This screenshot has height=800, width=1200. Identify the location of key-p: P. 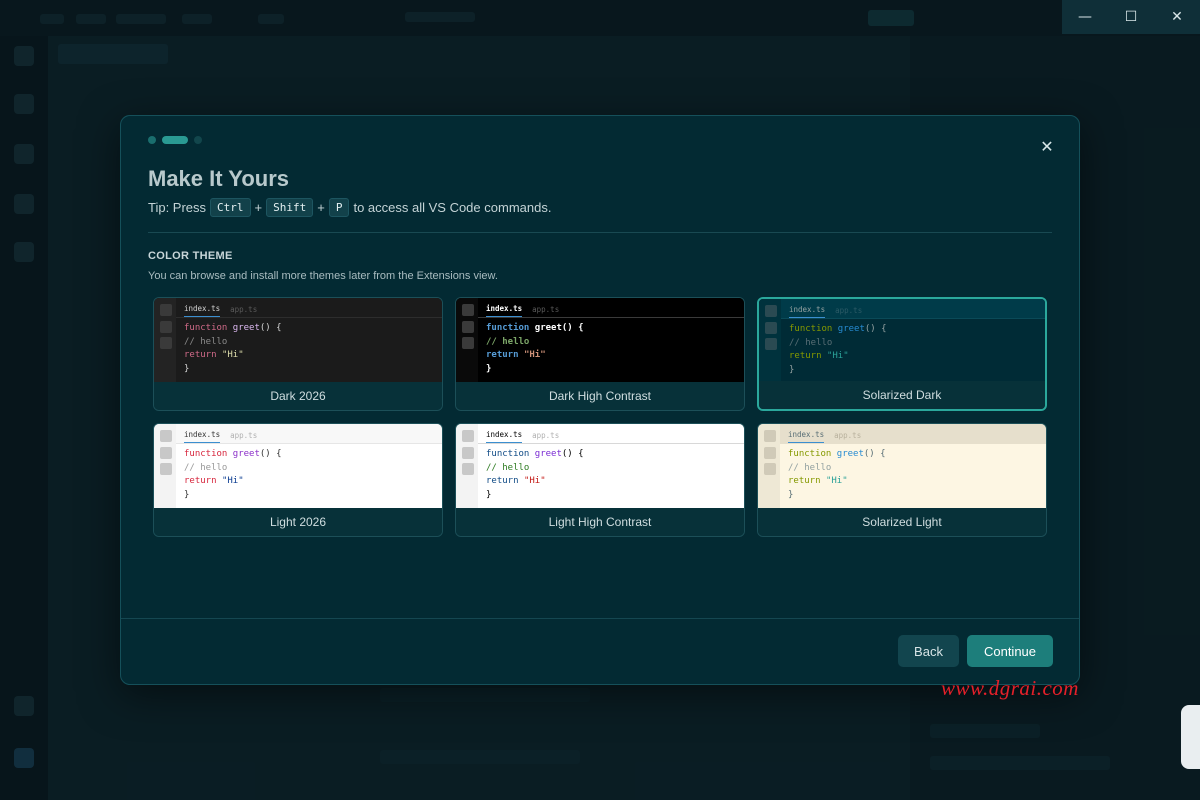
(339, 207).